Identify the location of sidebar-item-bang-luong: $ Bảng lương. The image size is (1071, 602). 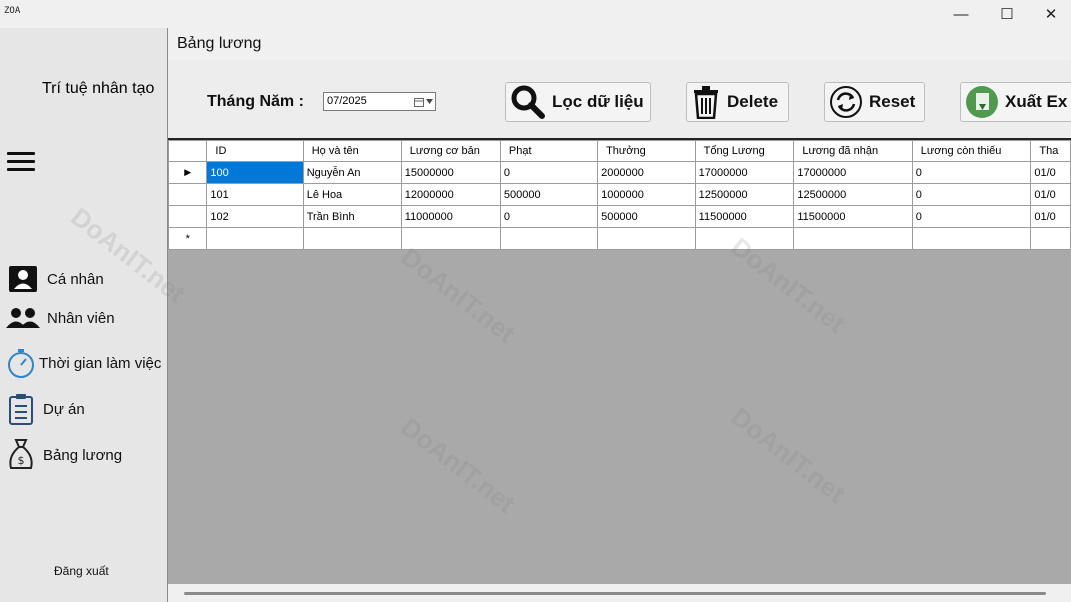
(61, 455).